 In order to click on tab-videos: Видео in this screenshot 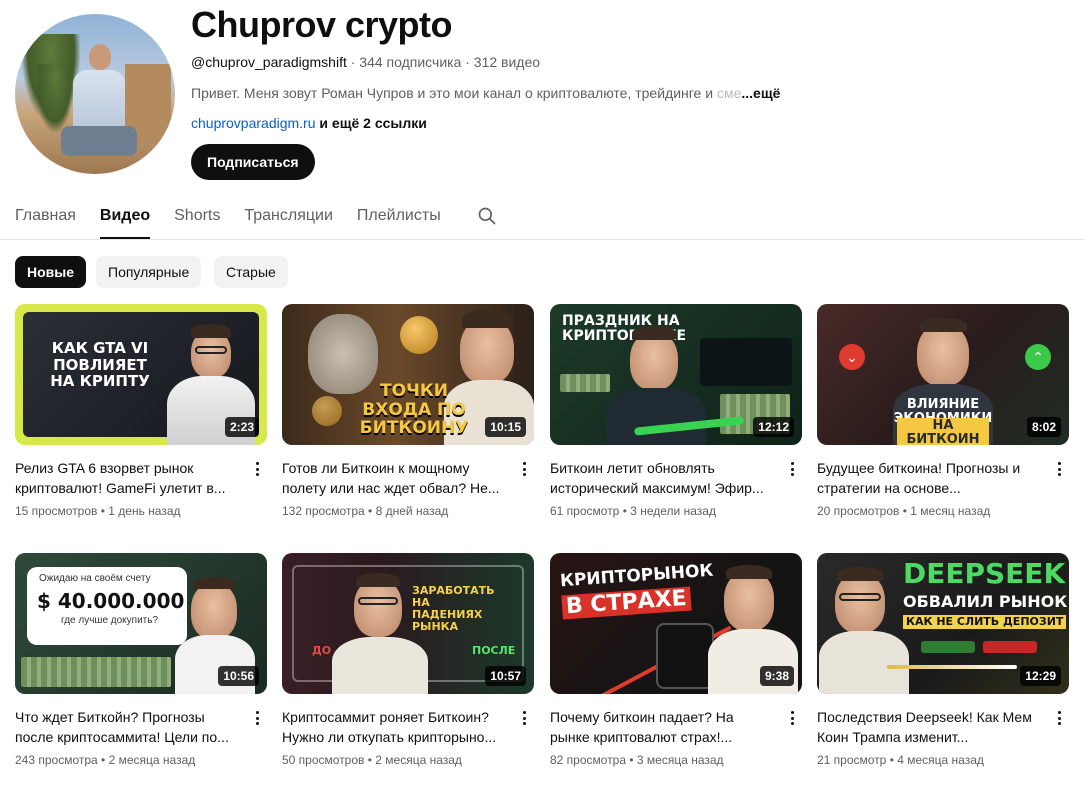, I will do `click(125, 216)`.